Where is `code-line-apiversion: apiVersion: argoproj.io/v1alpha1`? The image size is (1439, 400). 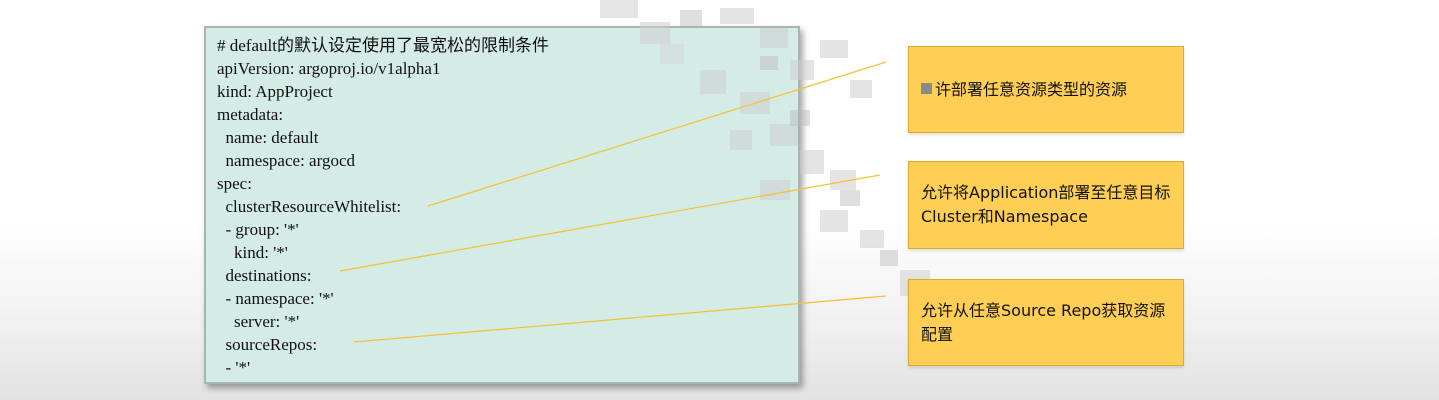 code-line-apiversion: apiVersion: argoproj.io/v1alpha1 is located at coordinates (329, 68).